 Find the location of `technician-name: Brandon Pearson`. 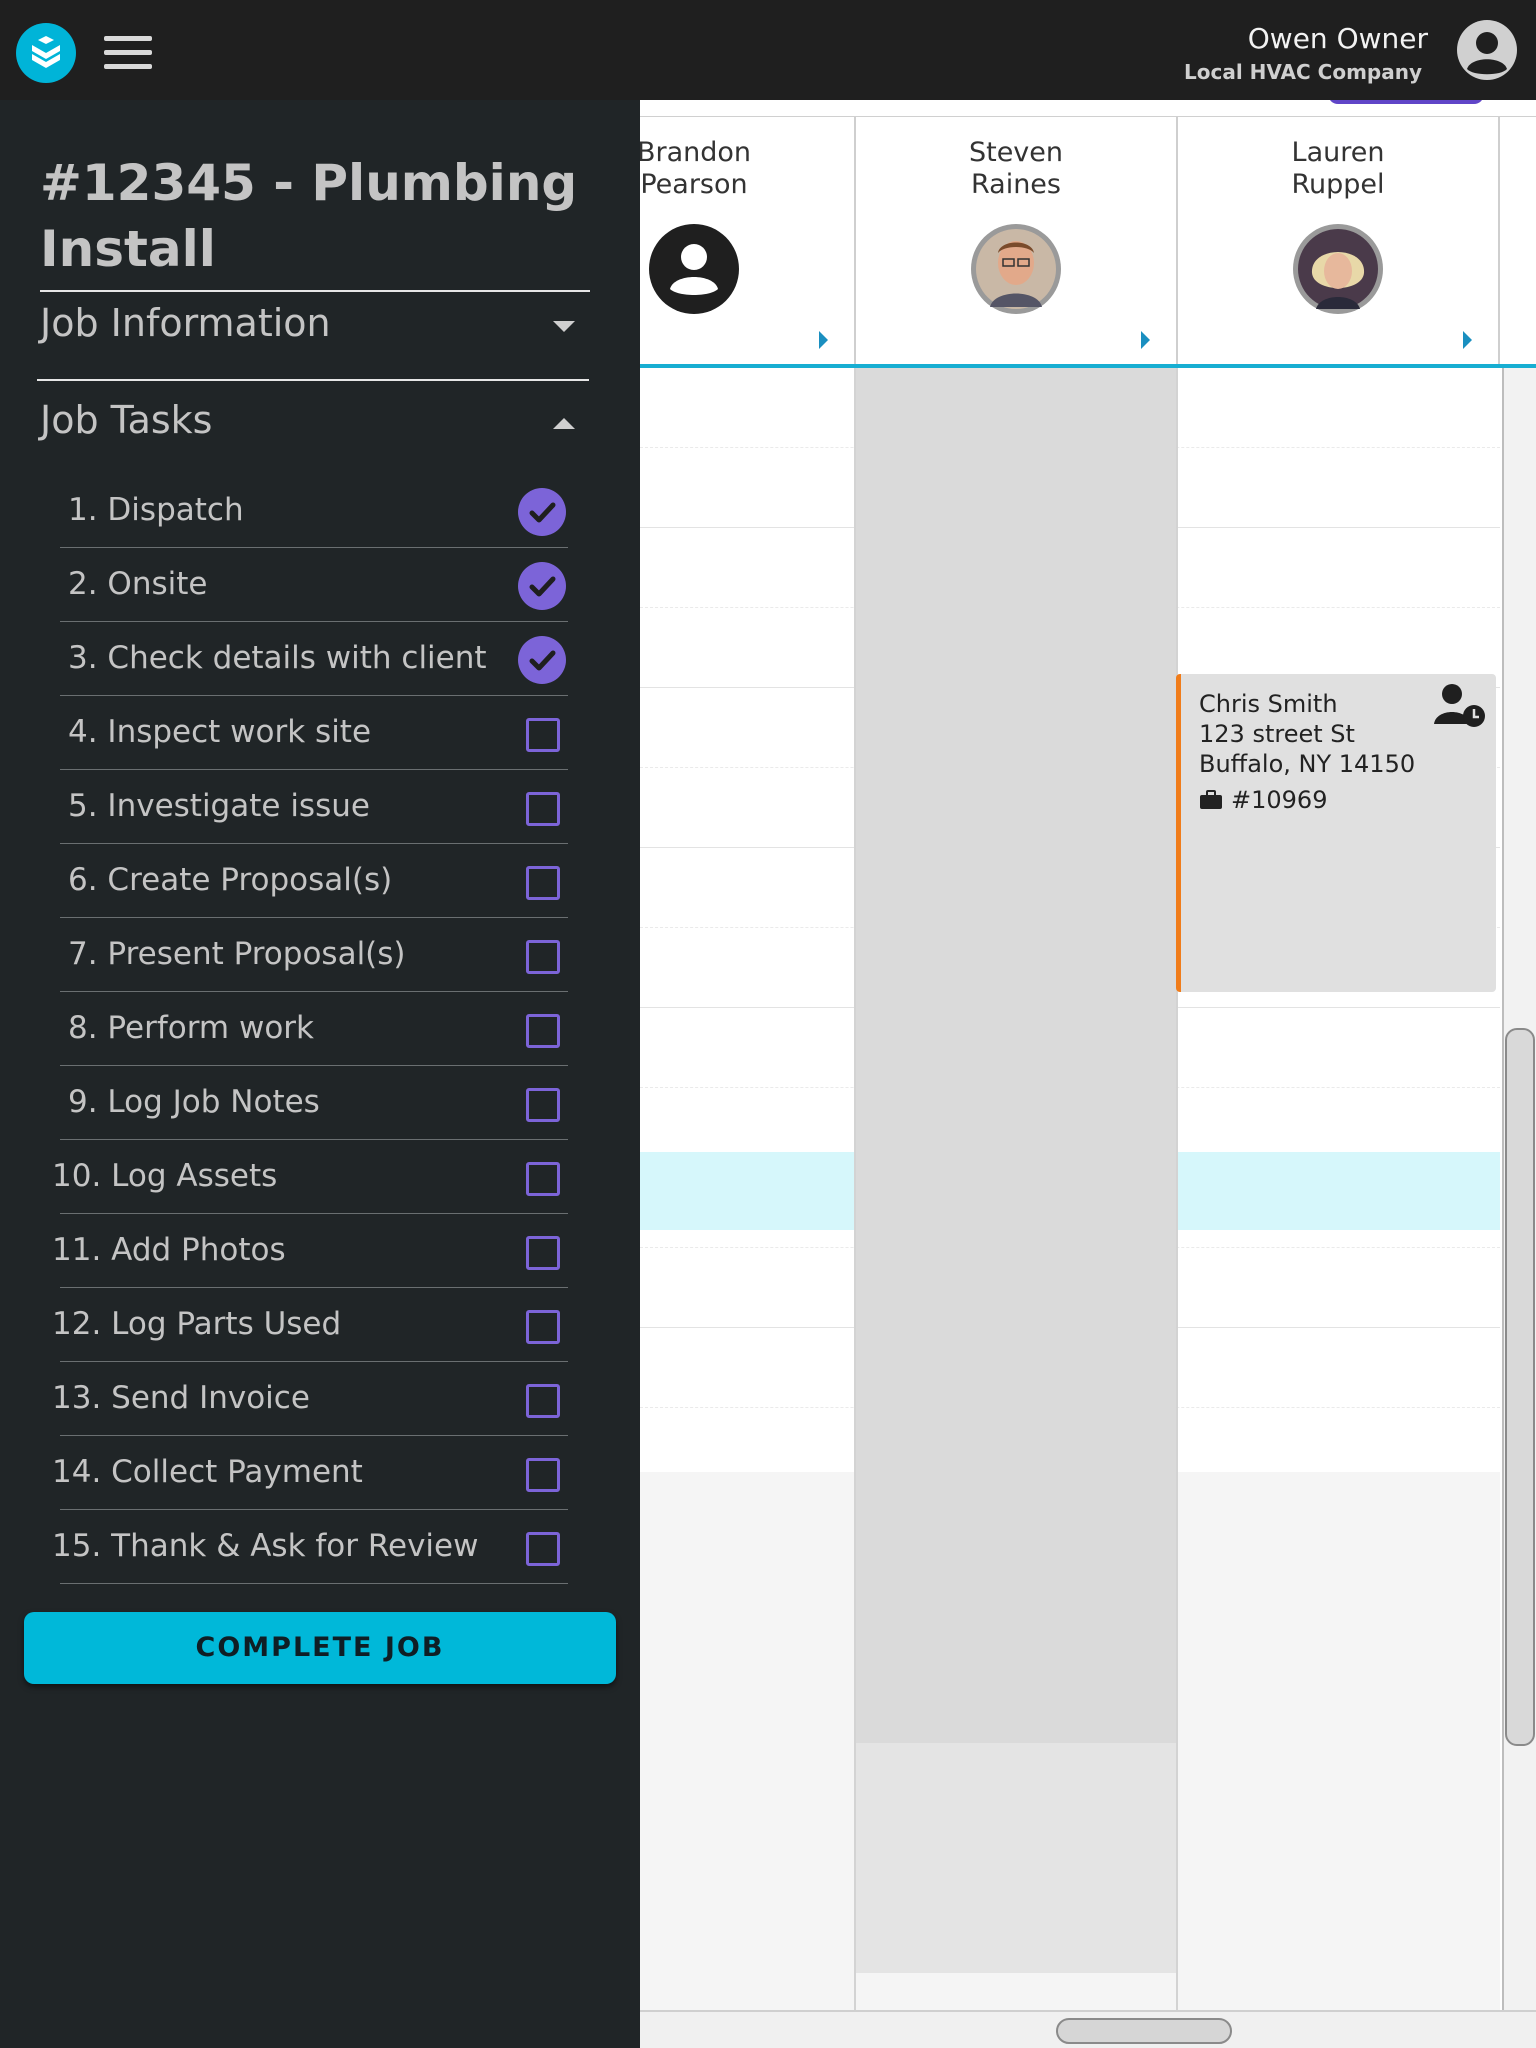

technician-name: Brandon Pearson is located at coordinates (696, 168).